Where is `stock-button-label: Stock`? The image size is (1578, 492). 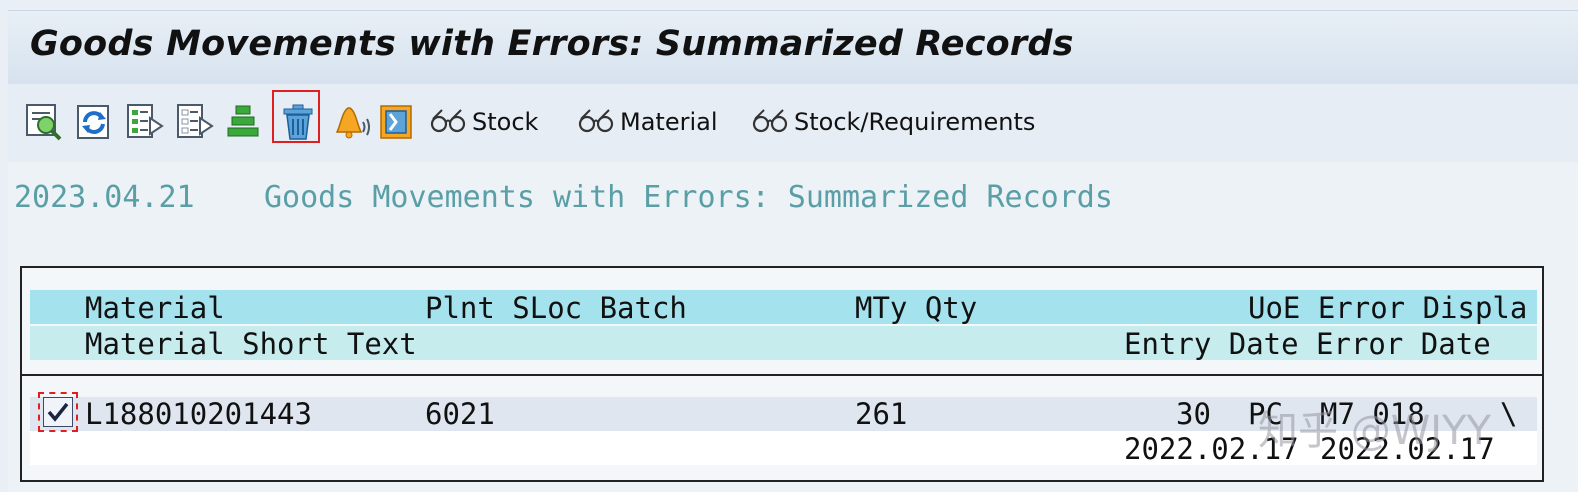
stock-button-label: Stock is located at coordinates (505, 122).